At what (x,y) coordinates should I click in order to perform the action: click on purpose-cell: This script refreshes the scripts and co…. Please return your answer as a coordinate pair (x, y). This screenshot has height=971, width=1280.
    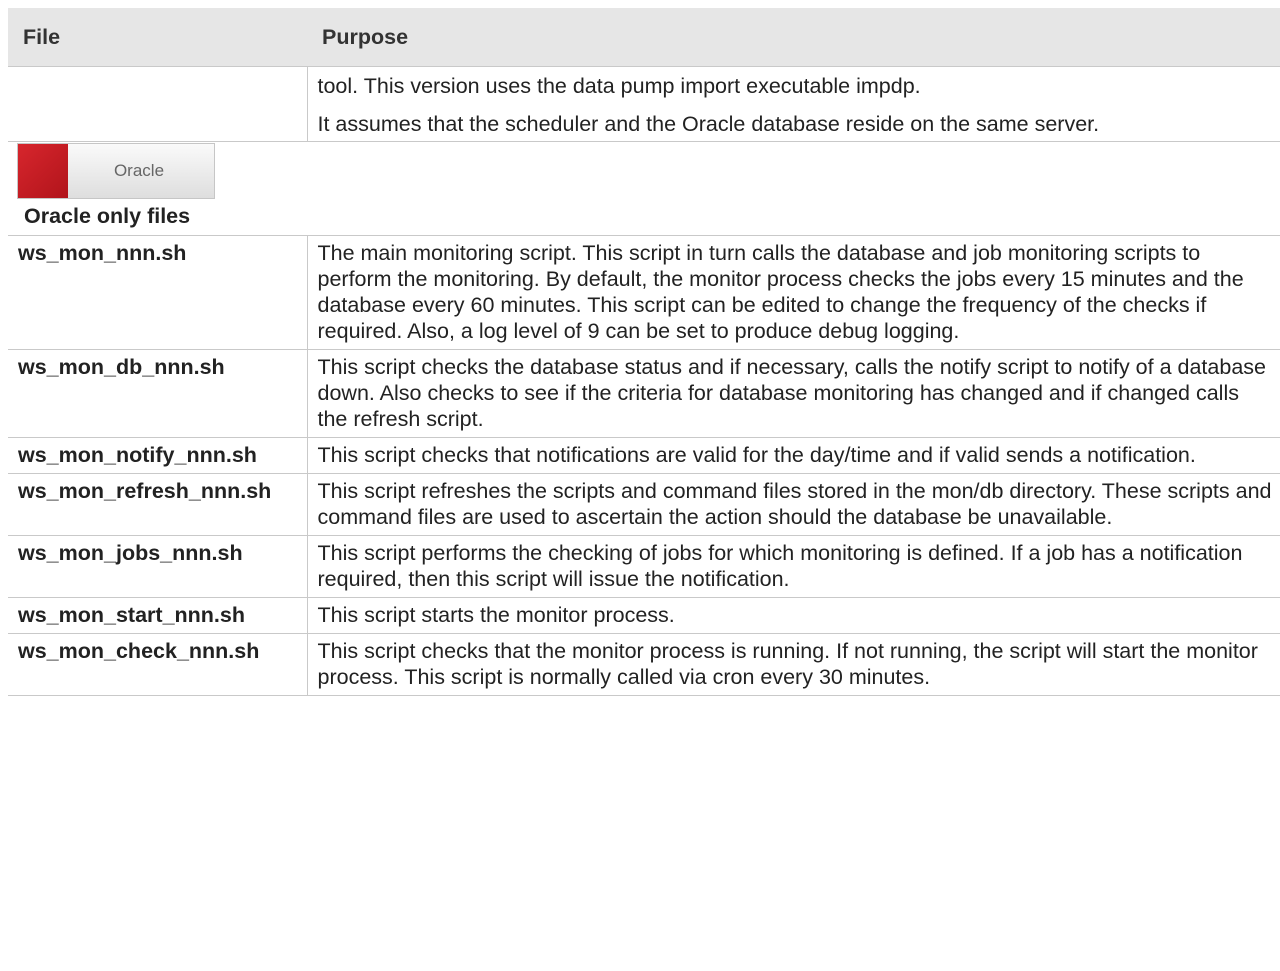
    Looking at the image, I should click on (793, 504).